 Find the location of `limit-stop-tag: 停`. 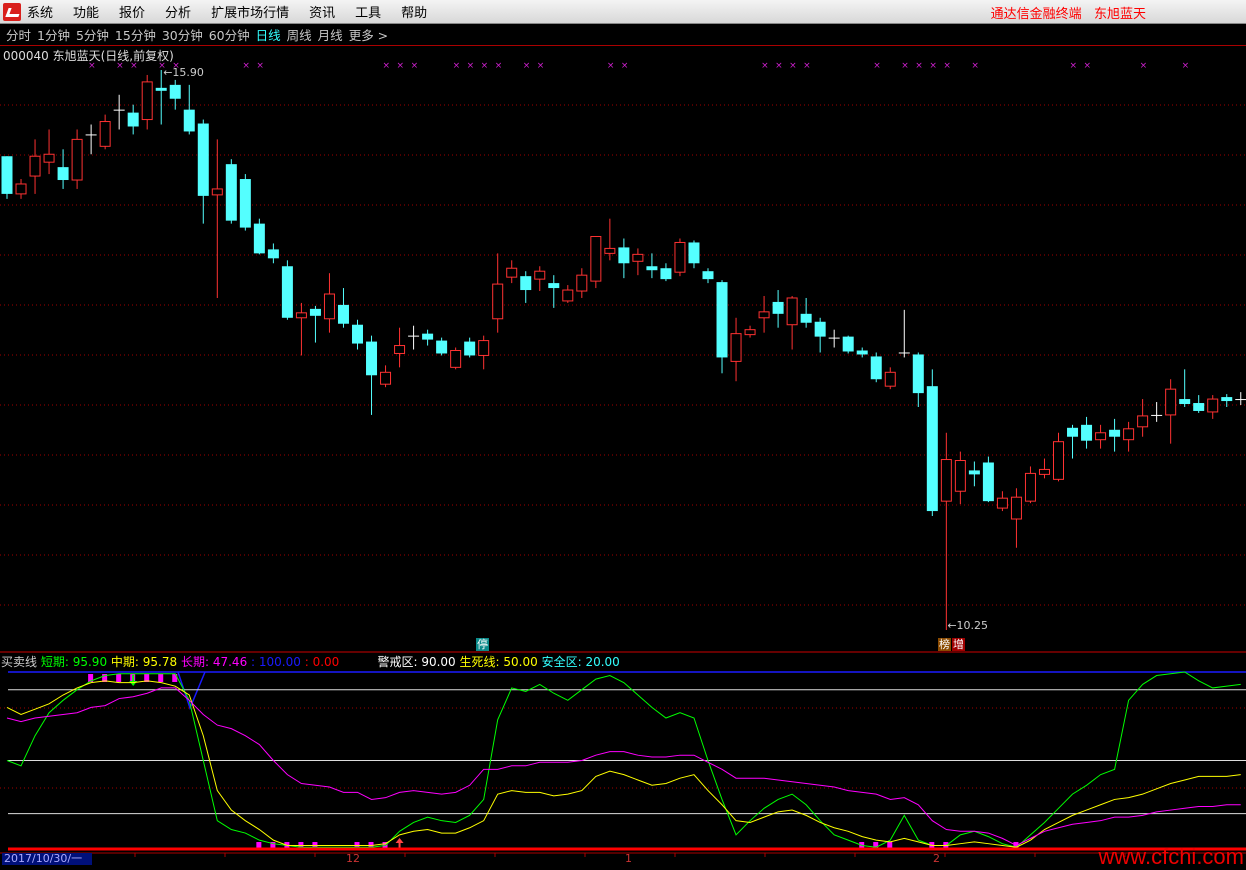

limit-stop-tag: 停 is located at coordinates (482, 644).